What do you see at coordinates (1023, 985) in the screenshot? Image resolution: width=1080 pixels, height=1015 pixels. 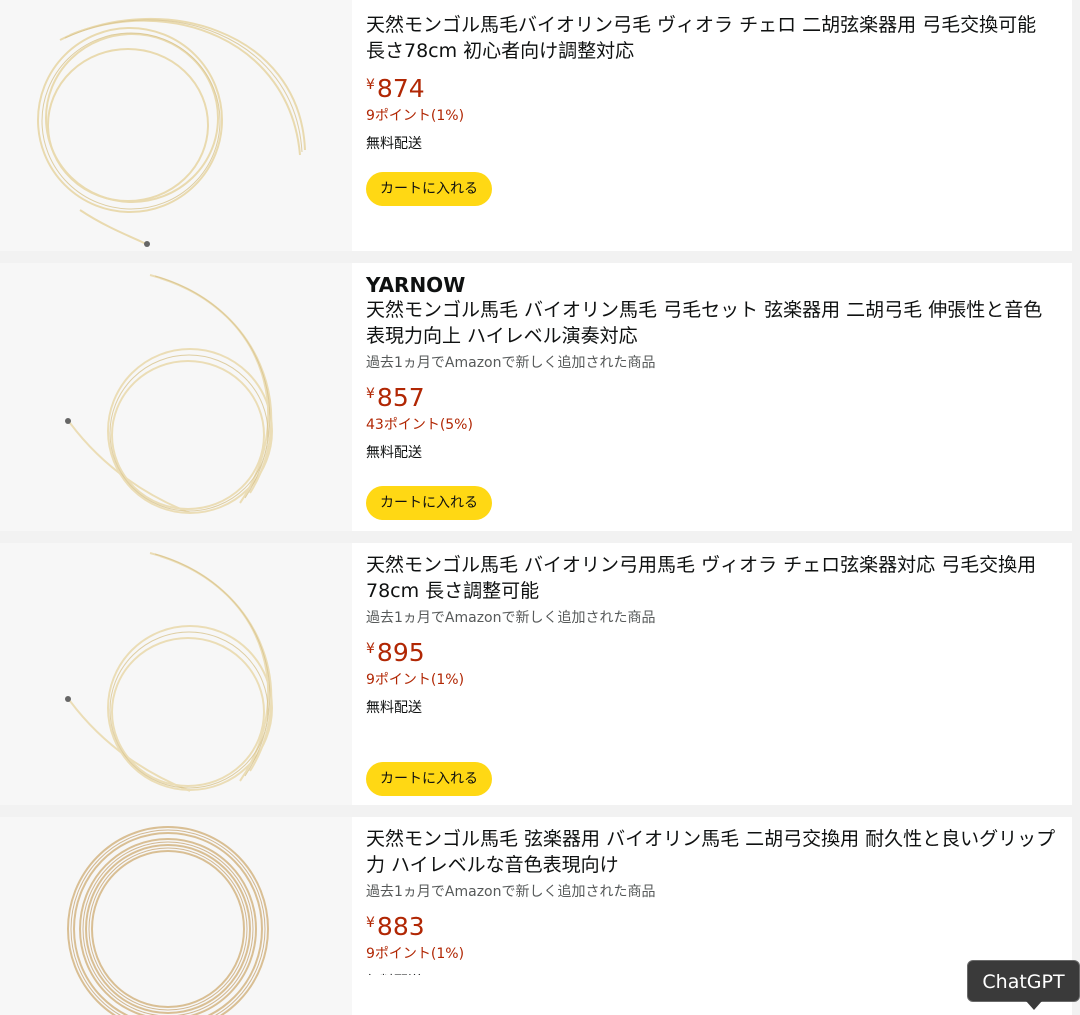 I see `chatgpt-tooltip: ChatGPT` at bounding box center [1023, 985].